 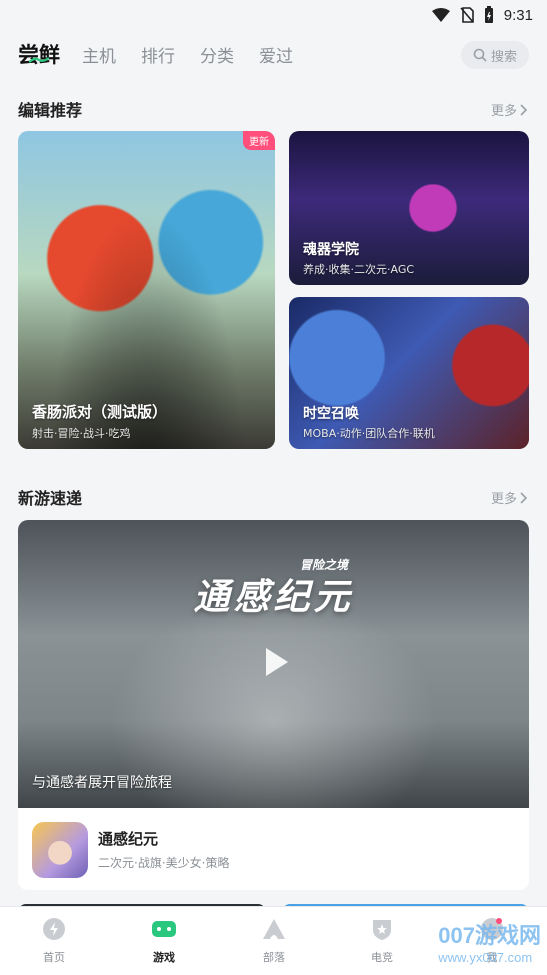 I want to click on nav-label: 电竞, so click(x=382, y=957).